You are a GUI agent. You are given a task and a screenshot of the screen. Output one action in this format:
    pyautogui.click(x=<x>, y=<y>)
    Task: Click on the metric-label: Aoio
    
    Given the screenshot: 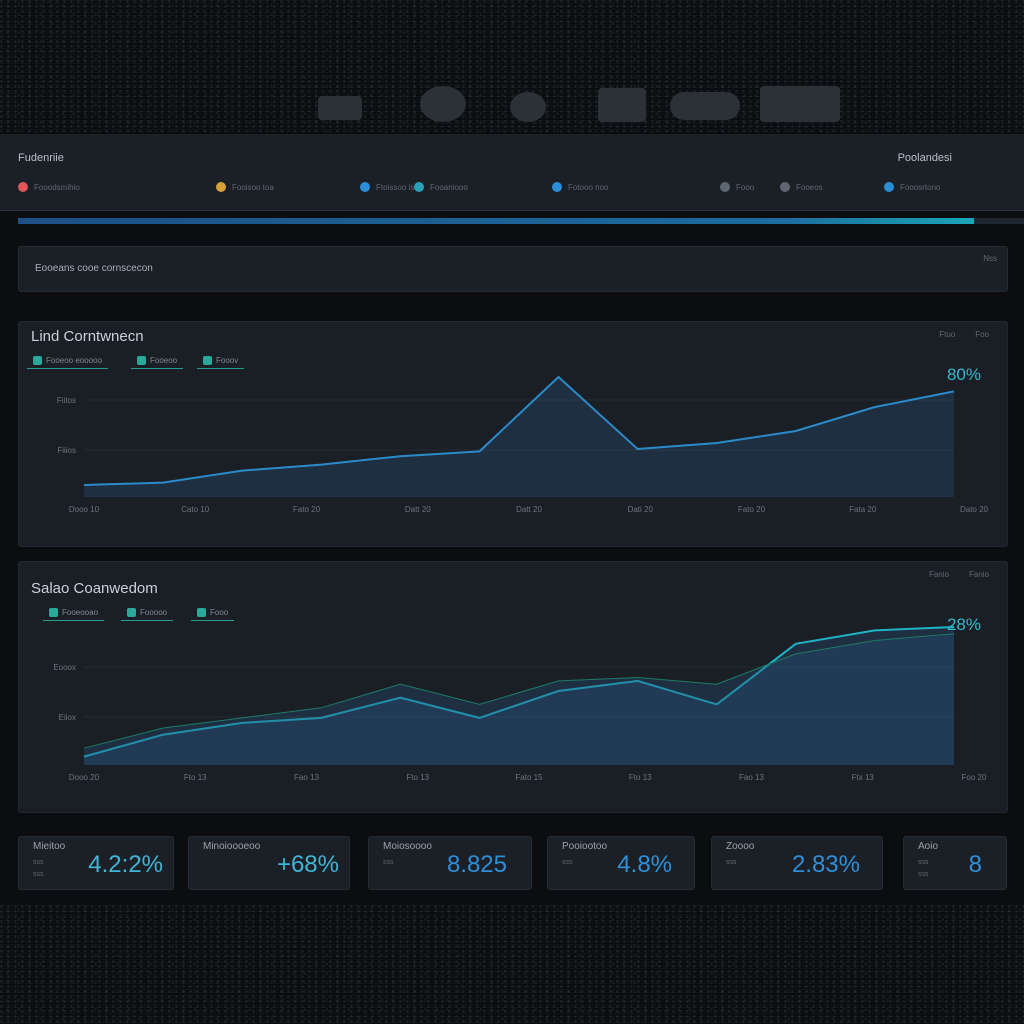 What is the action you would take?
    pyautogui.click(x=928, y=846)
    